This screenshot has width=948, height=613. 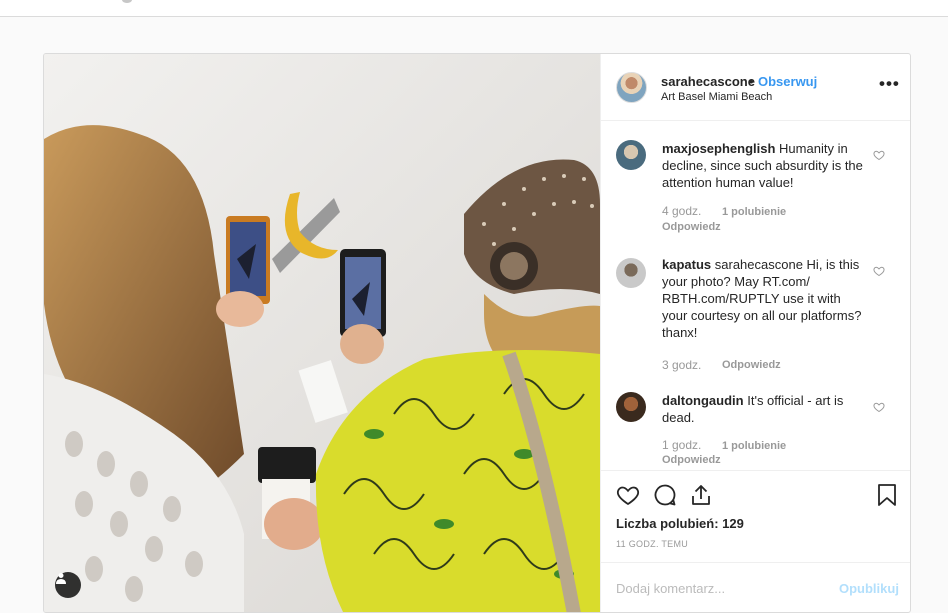 I want to click on nav-icon, so click(x=127, y=1).